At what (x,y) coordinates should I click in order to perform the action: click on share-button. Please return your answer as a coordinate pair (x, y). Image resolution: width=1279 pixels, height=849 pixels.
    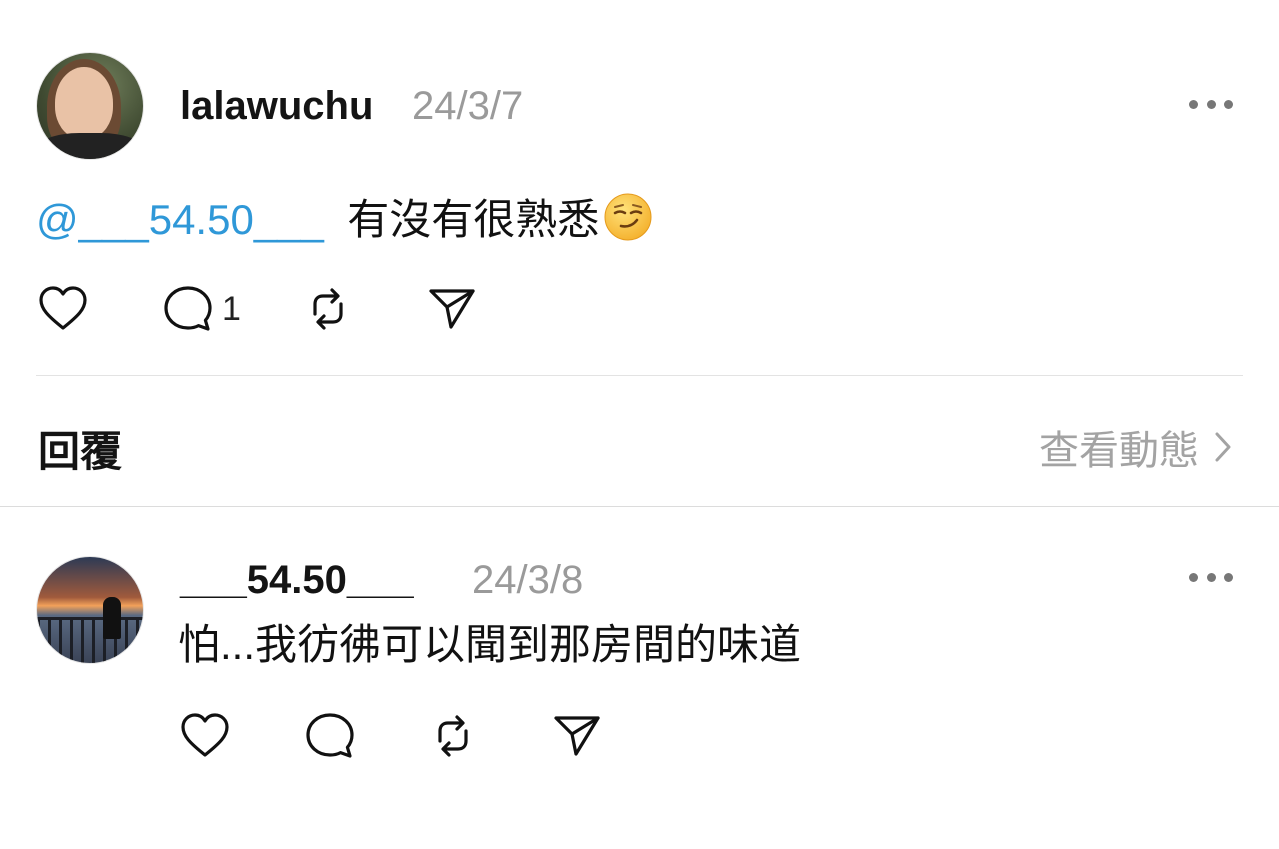
    Looking at the image, I should click on (452, 309).